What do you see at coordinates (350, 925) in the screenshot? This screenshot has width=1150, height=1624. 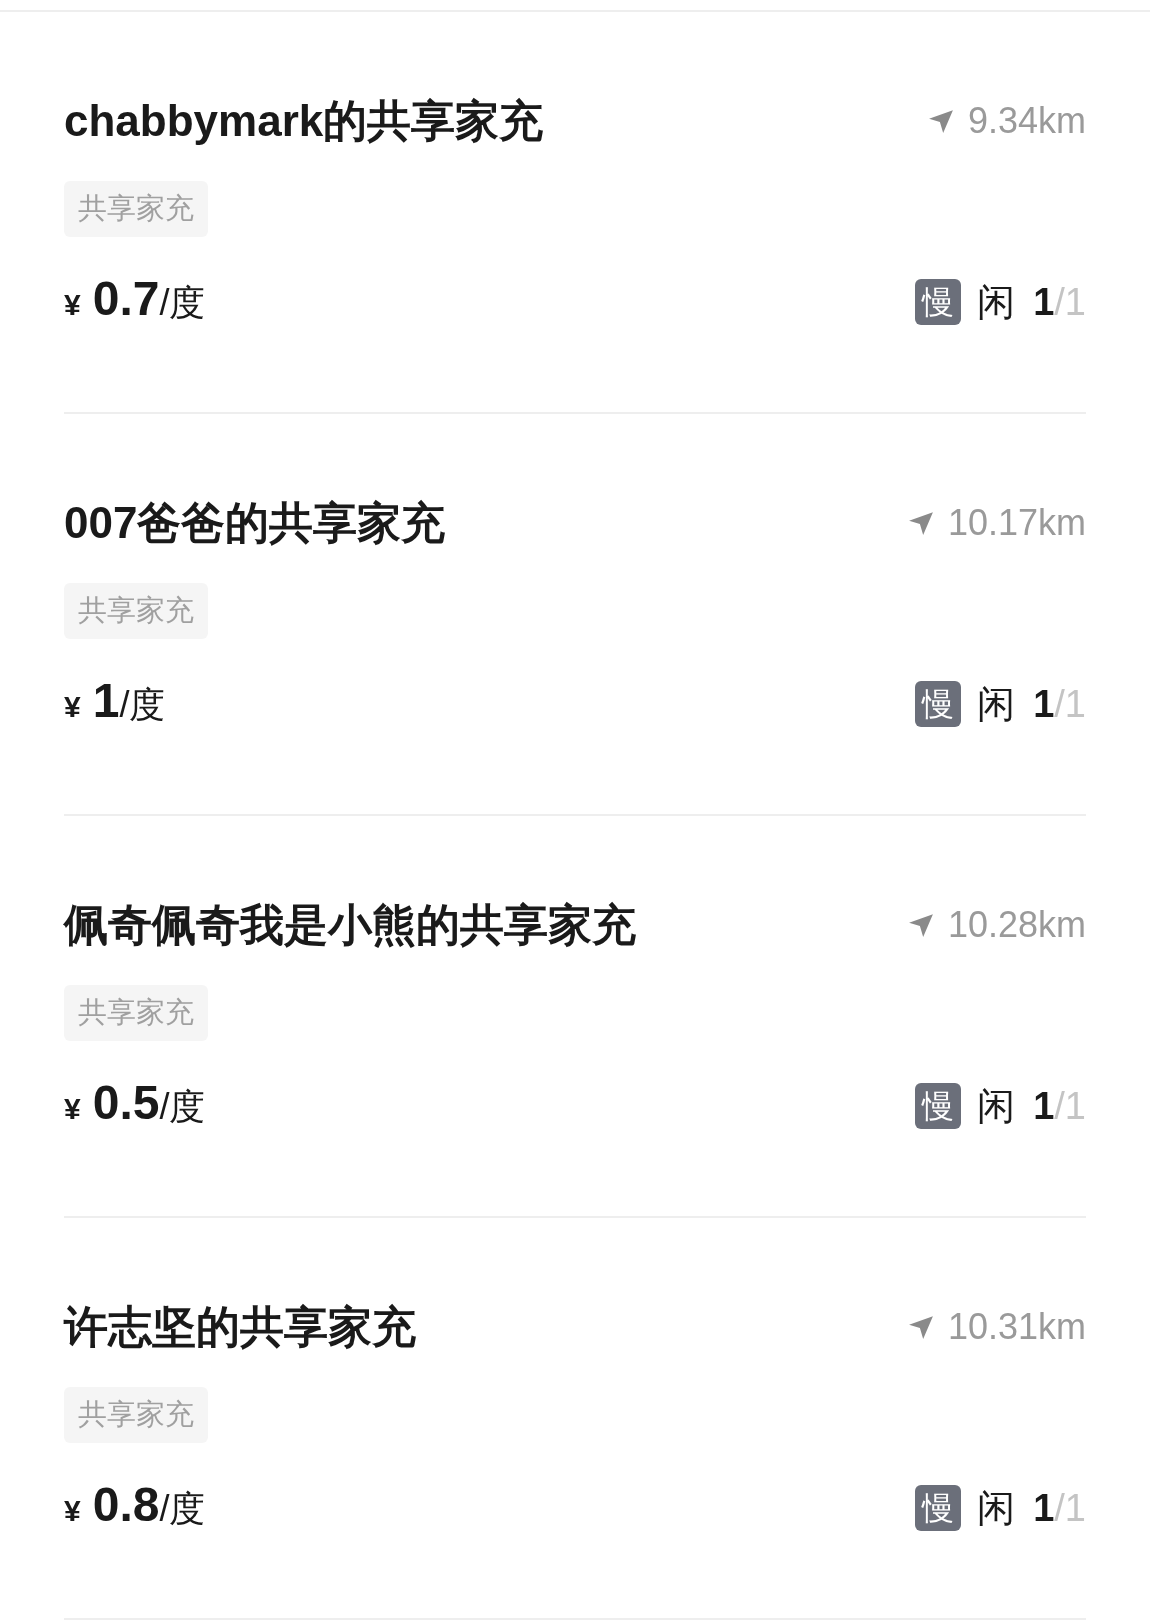 I see `station-name: 佩奇佩奇我是小熊的共享家充` at bounding box center [350, 925].